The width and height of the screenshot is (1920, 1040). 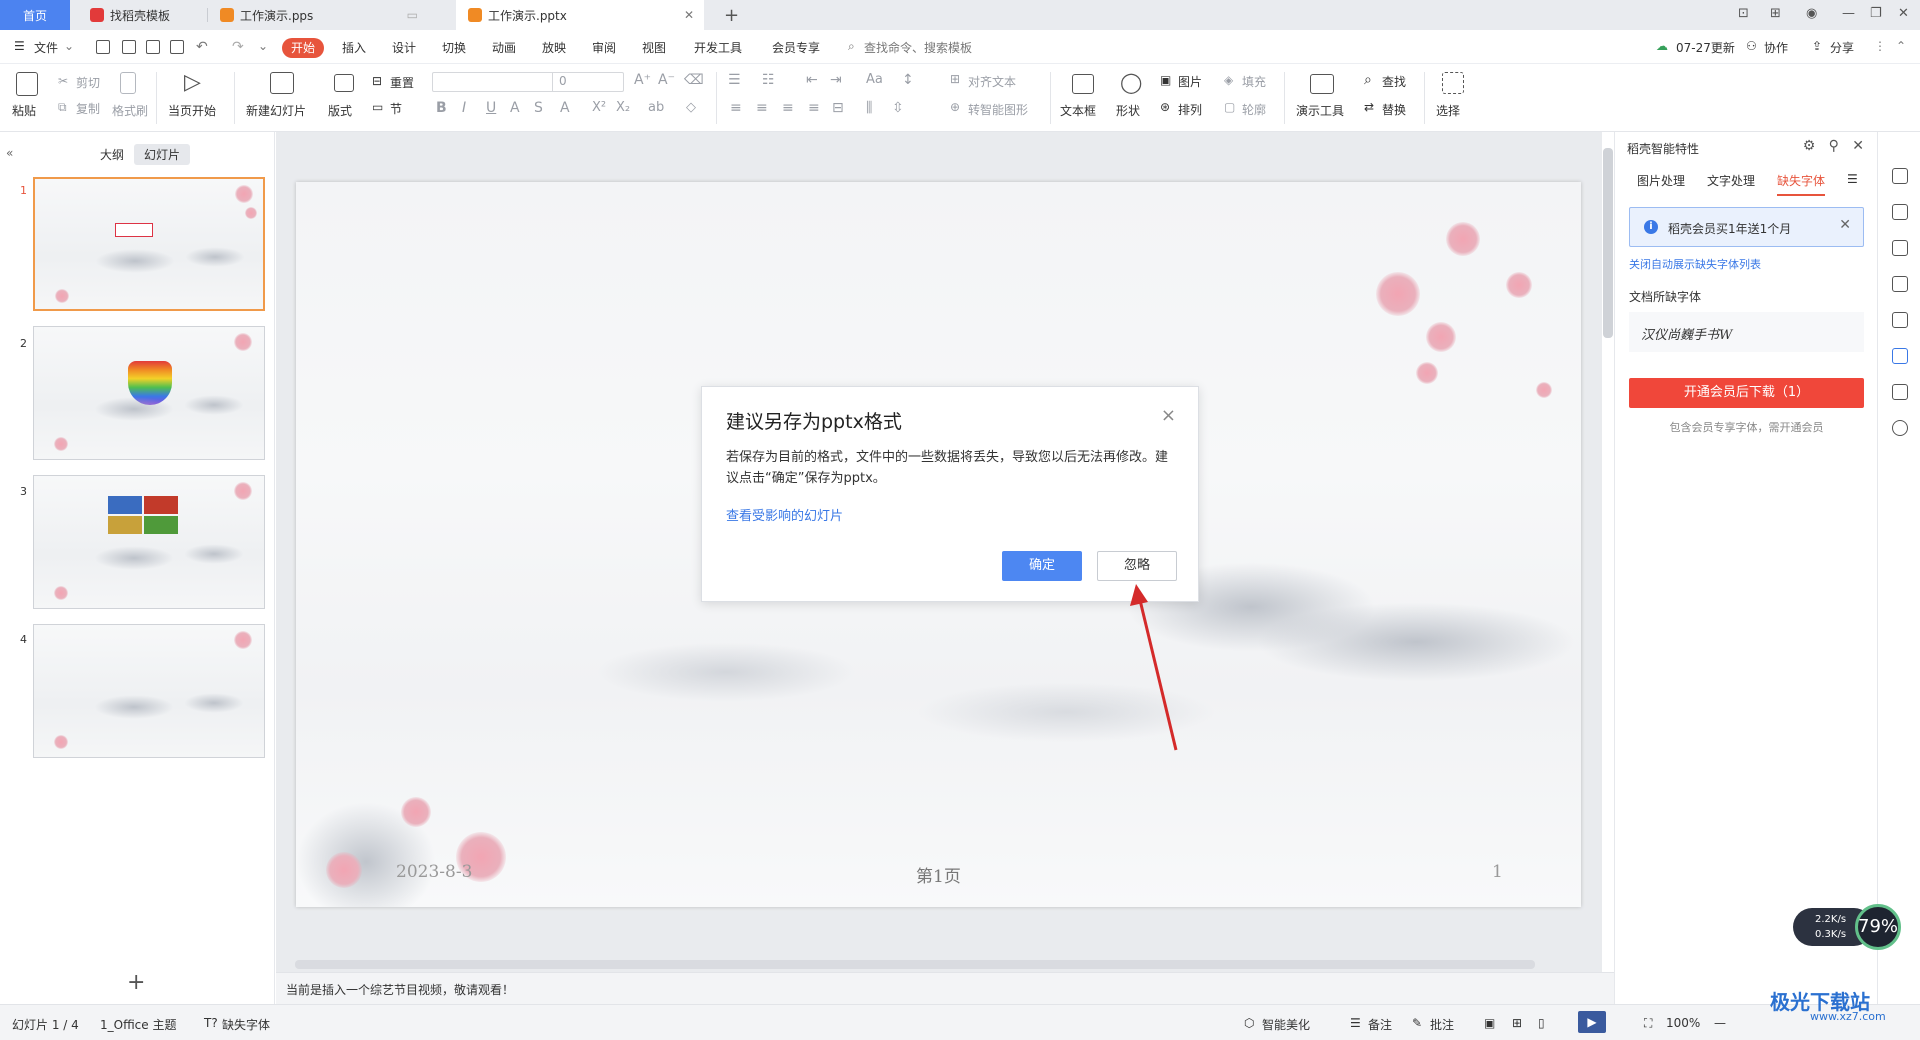 What do you see at coordinates (604, 47) in the screenshot?
I see `menu-review: 审阅` at bounding box center [604, 47].